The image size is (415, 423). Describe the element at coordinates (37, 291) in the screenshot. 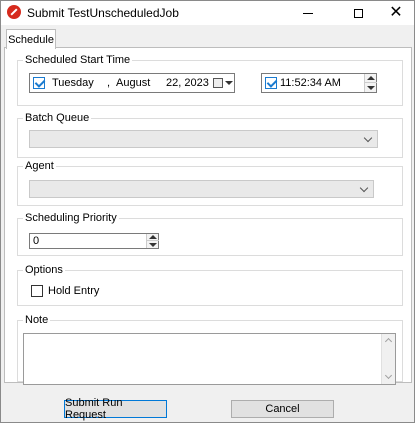

I see `hold-entry-checkbox` at that location.